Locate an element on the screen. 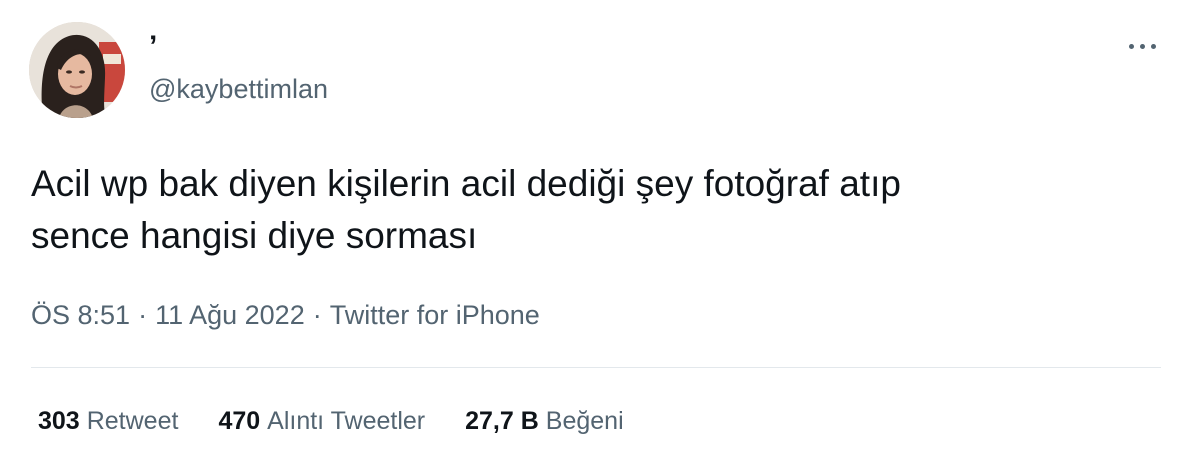 The width and height of the screenshot is (1188, 464). quote-tweet-count: 470 Alıntı Tweetler is located at coordinates (321, 421).